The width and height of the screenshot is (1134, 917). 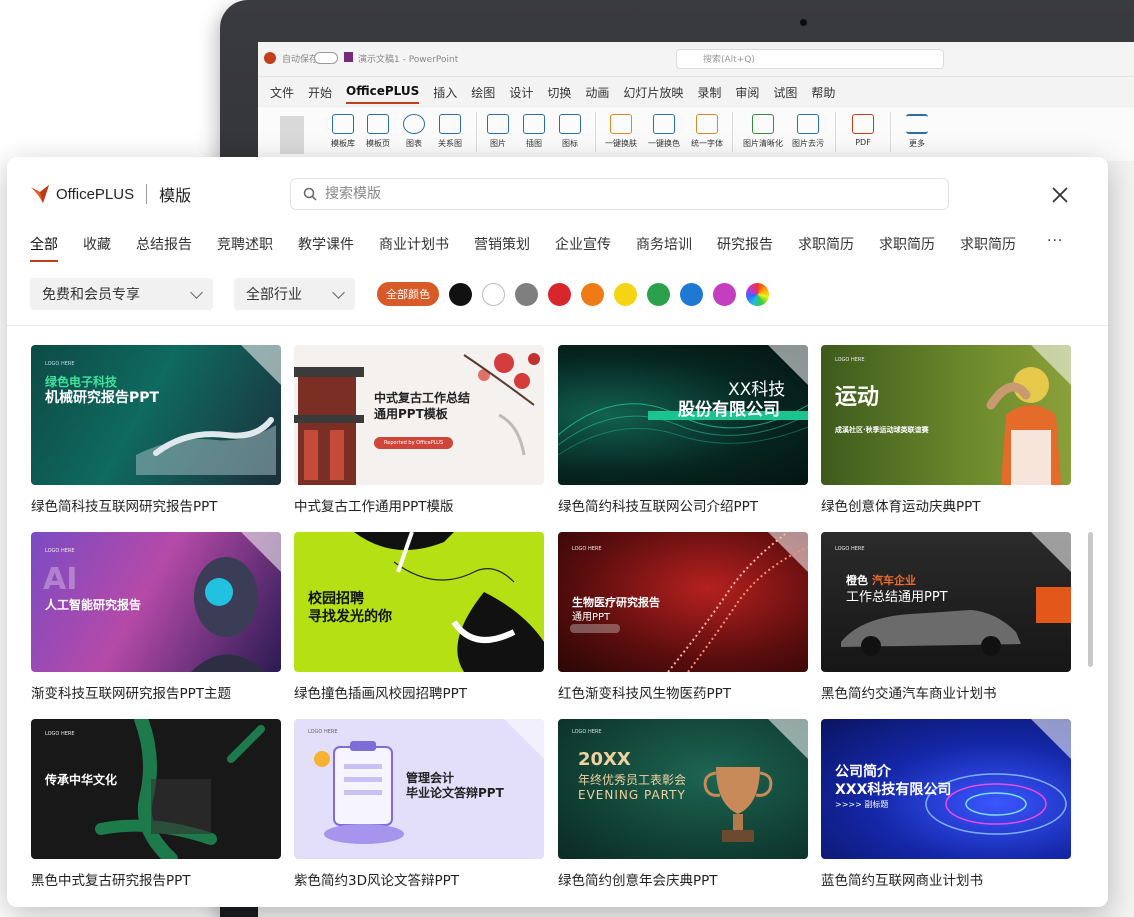 I want to click on tab-slideshow: 幻灯片放映, so click(x=653, y=94).